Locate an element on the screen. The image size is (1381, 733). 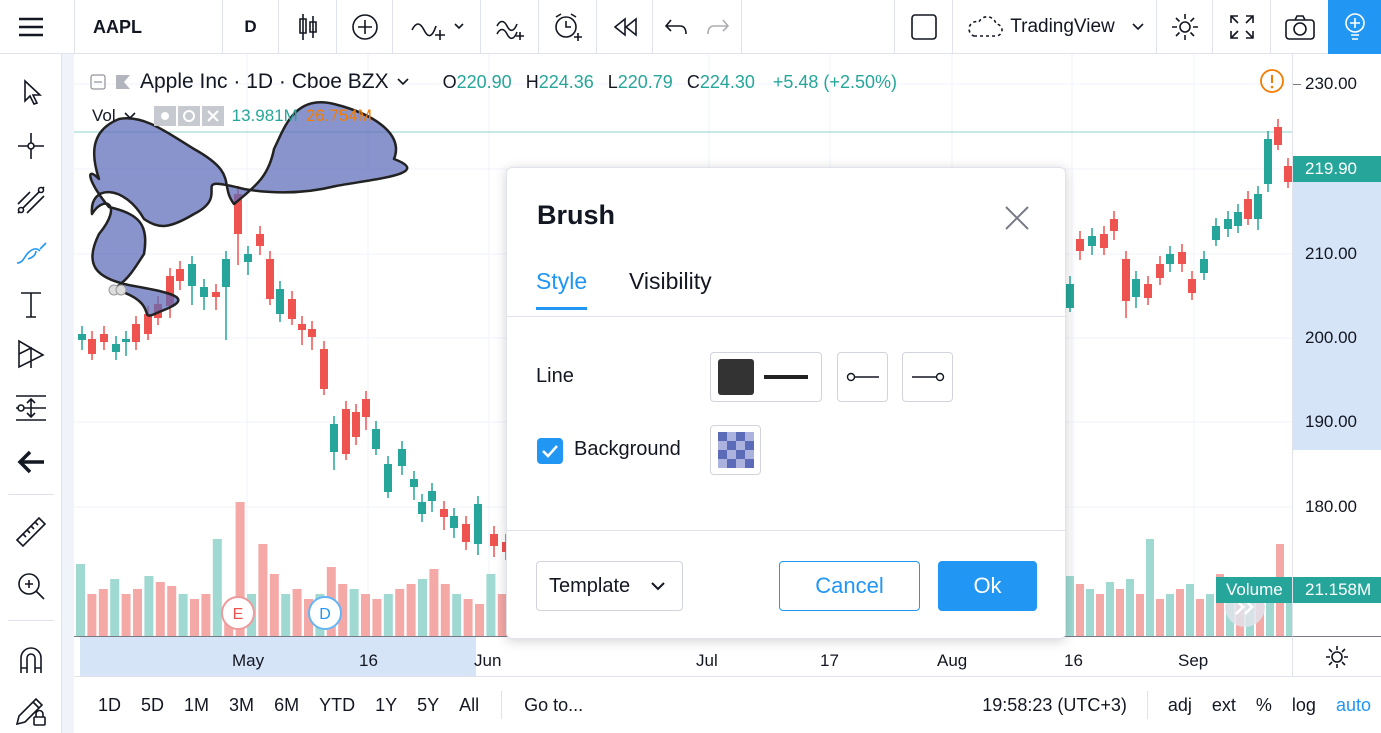
time-scale: May 16 Jun Jul 17 Aug 16 Sep is located at coordinates (683, 656).